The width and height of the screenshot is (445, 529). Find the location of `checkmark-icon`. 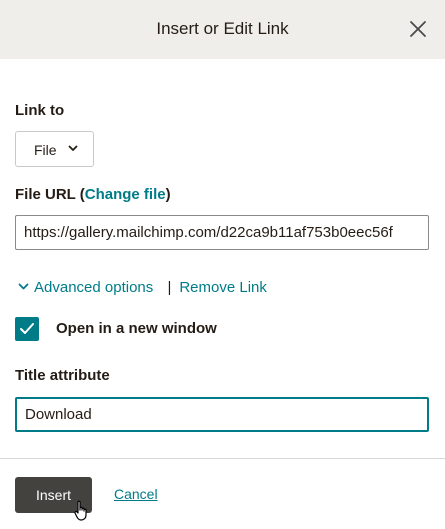

checkmark-icon is located at coordinates (27, 328).